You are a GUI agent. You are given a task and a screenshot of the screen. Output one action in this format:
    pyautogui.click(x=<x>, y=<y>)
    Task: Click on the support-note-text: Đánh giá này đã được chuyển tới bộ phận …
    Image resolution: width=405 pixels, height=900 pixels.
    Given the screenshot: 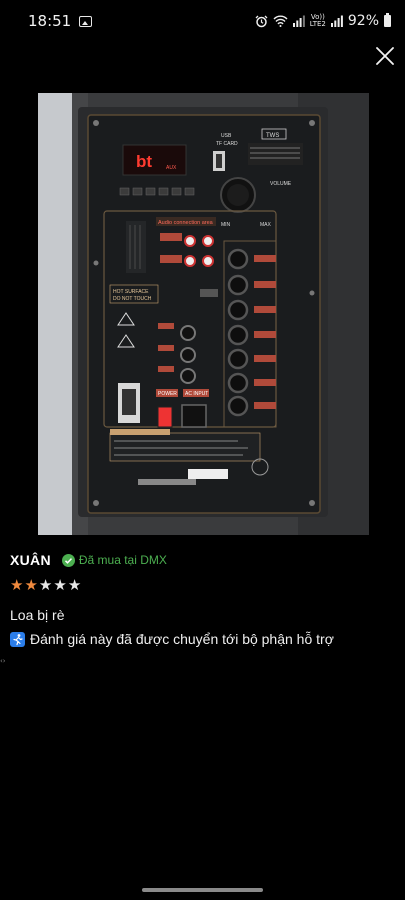 What is the action you would take?
    pyautogui.click(x=182, y=639)
    